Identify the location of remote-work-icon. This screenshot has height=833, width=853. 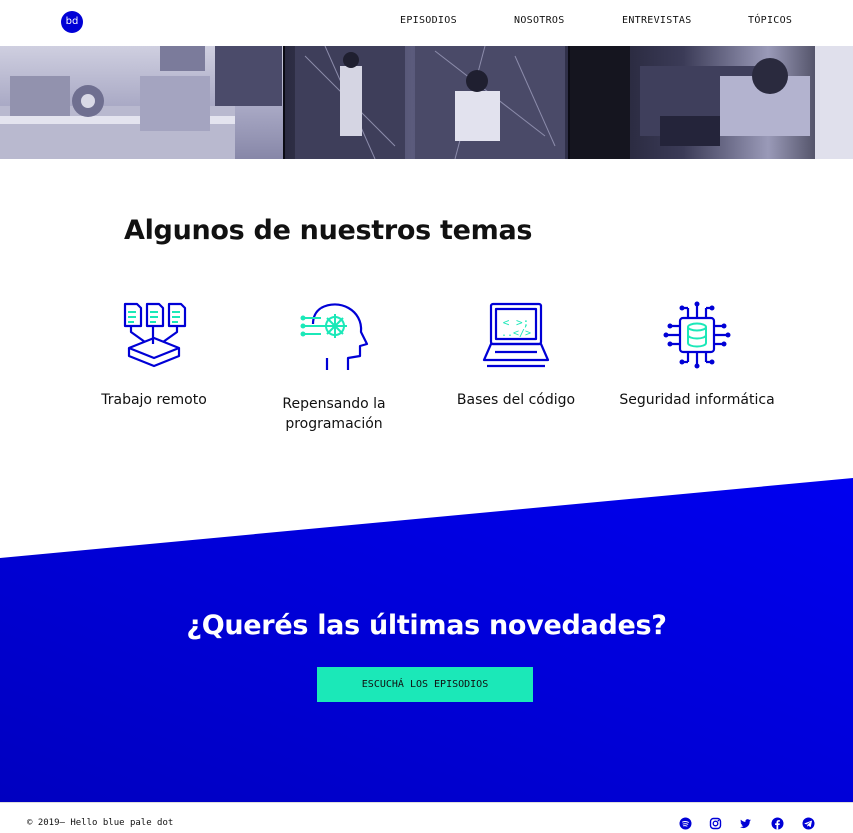
(155, 335).